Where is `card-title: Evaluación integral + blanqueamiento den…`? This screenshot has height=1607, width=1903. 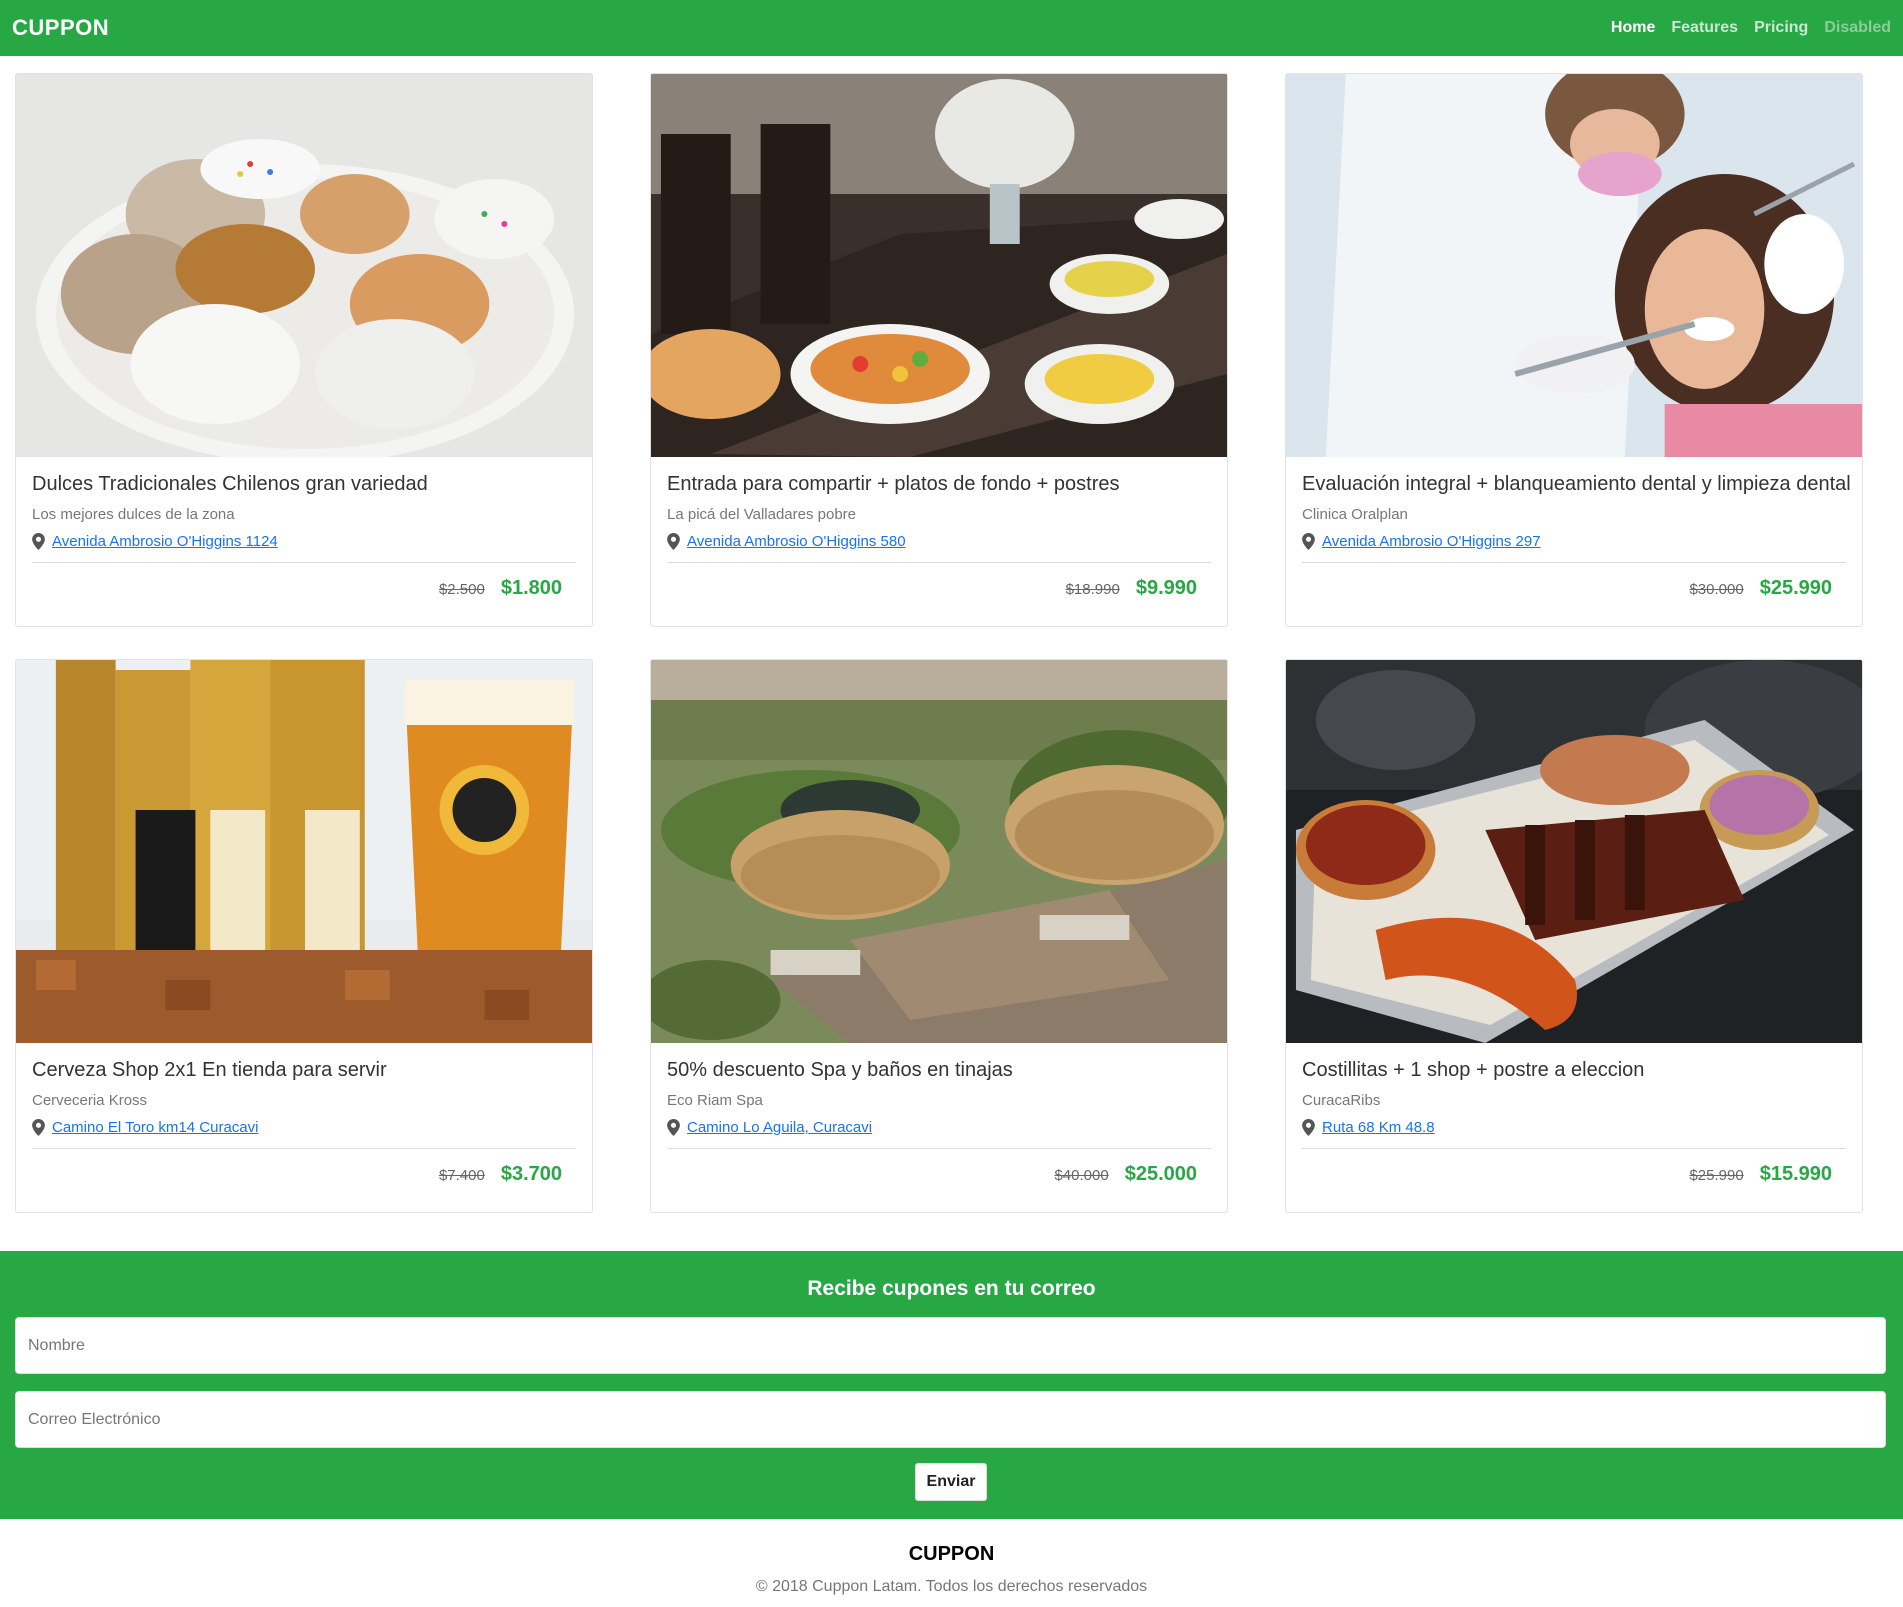 card-title: Evaluación integral + blanqueamiento den… is located at coordinates (1576, 484).